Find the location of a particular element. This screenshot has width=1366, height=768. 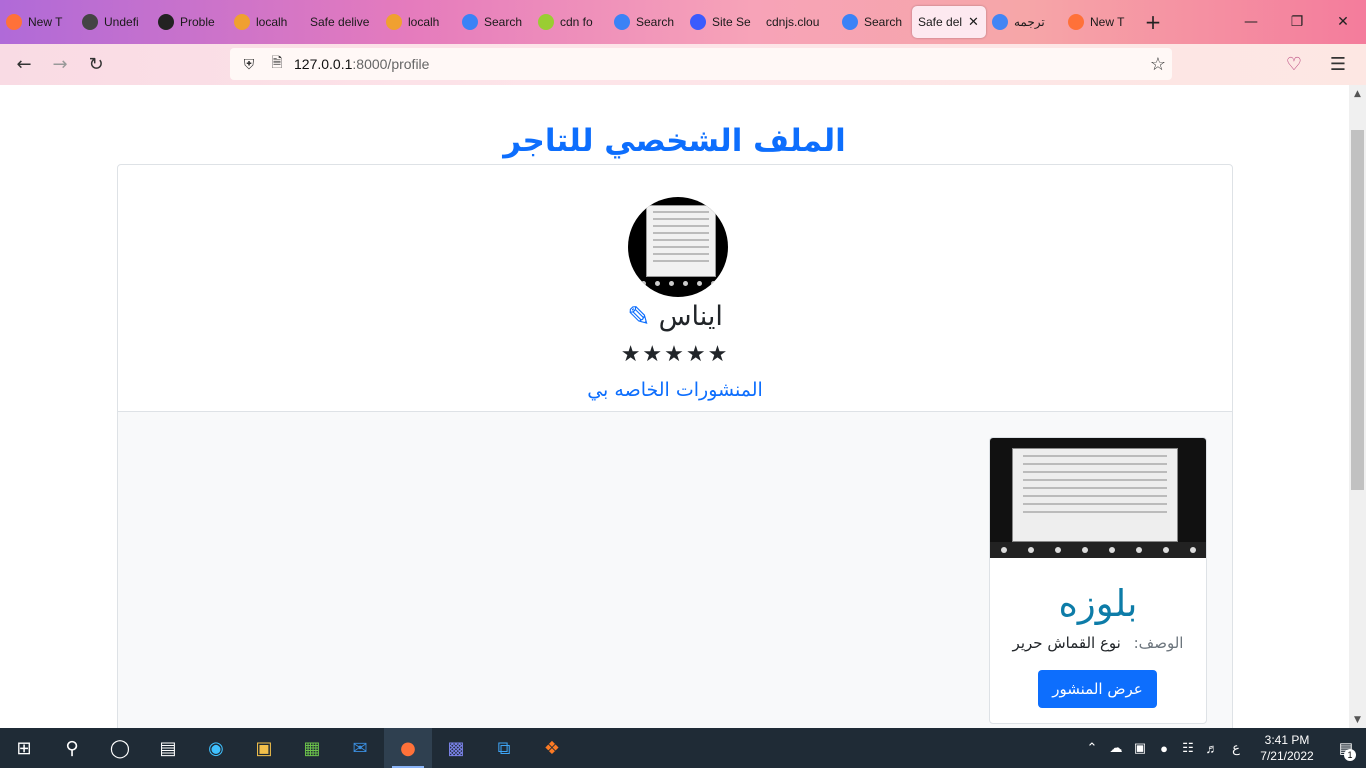

browser-nav-bar: ← → ↻ ⛨ 🗎 127.0.0.1:8000/profile ☆ ♡ ☰ is located at coordinates (683, 64).